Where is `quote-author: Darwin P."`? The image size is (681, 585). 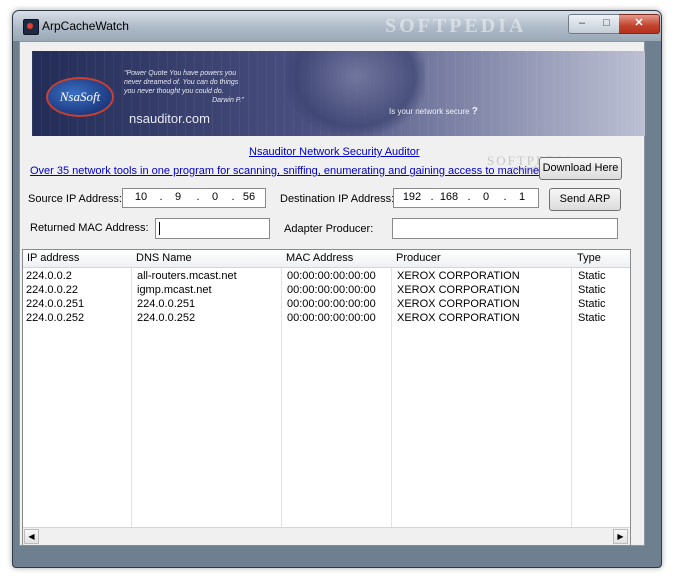 quote-author: Darwin P." is located at coordinates (228, 100).